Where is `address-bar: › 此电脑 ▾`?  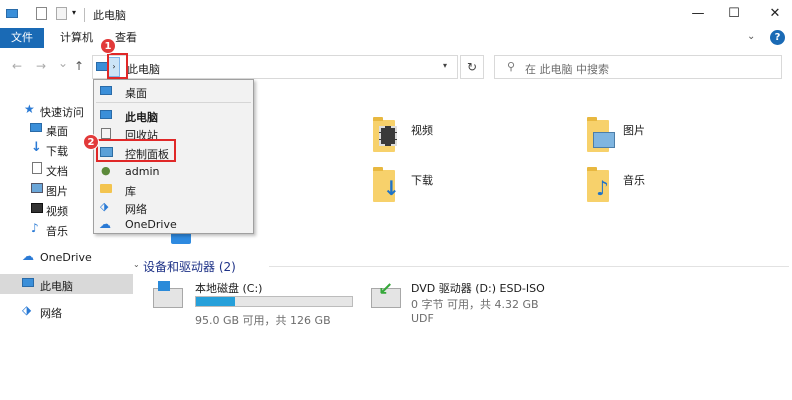 address-bar: › 此电脑 ▾ is located at coordinates (275, 67).